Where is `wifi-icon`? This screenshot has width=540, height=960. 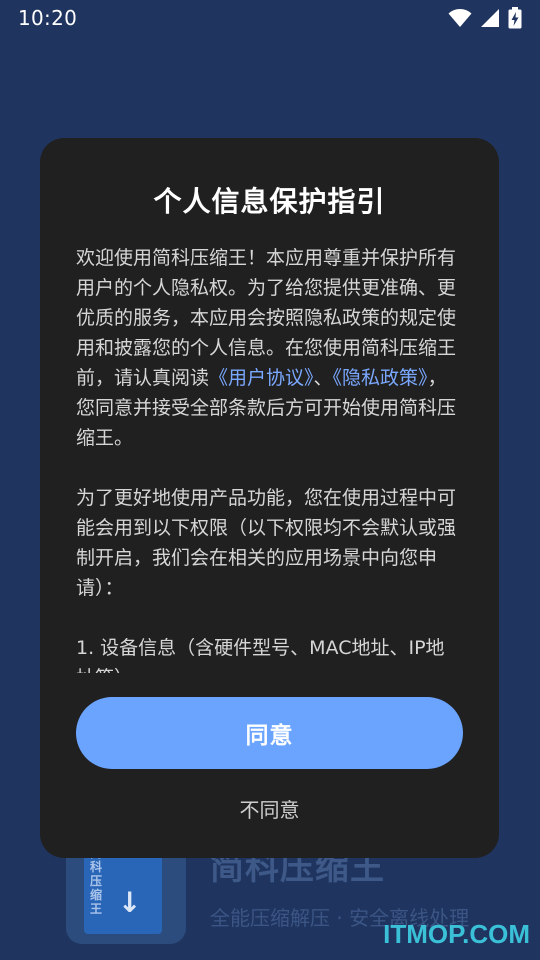 wifi-icon is located at coordinates (460, 18).